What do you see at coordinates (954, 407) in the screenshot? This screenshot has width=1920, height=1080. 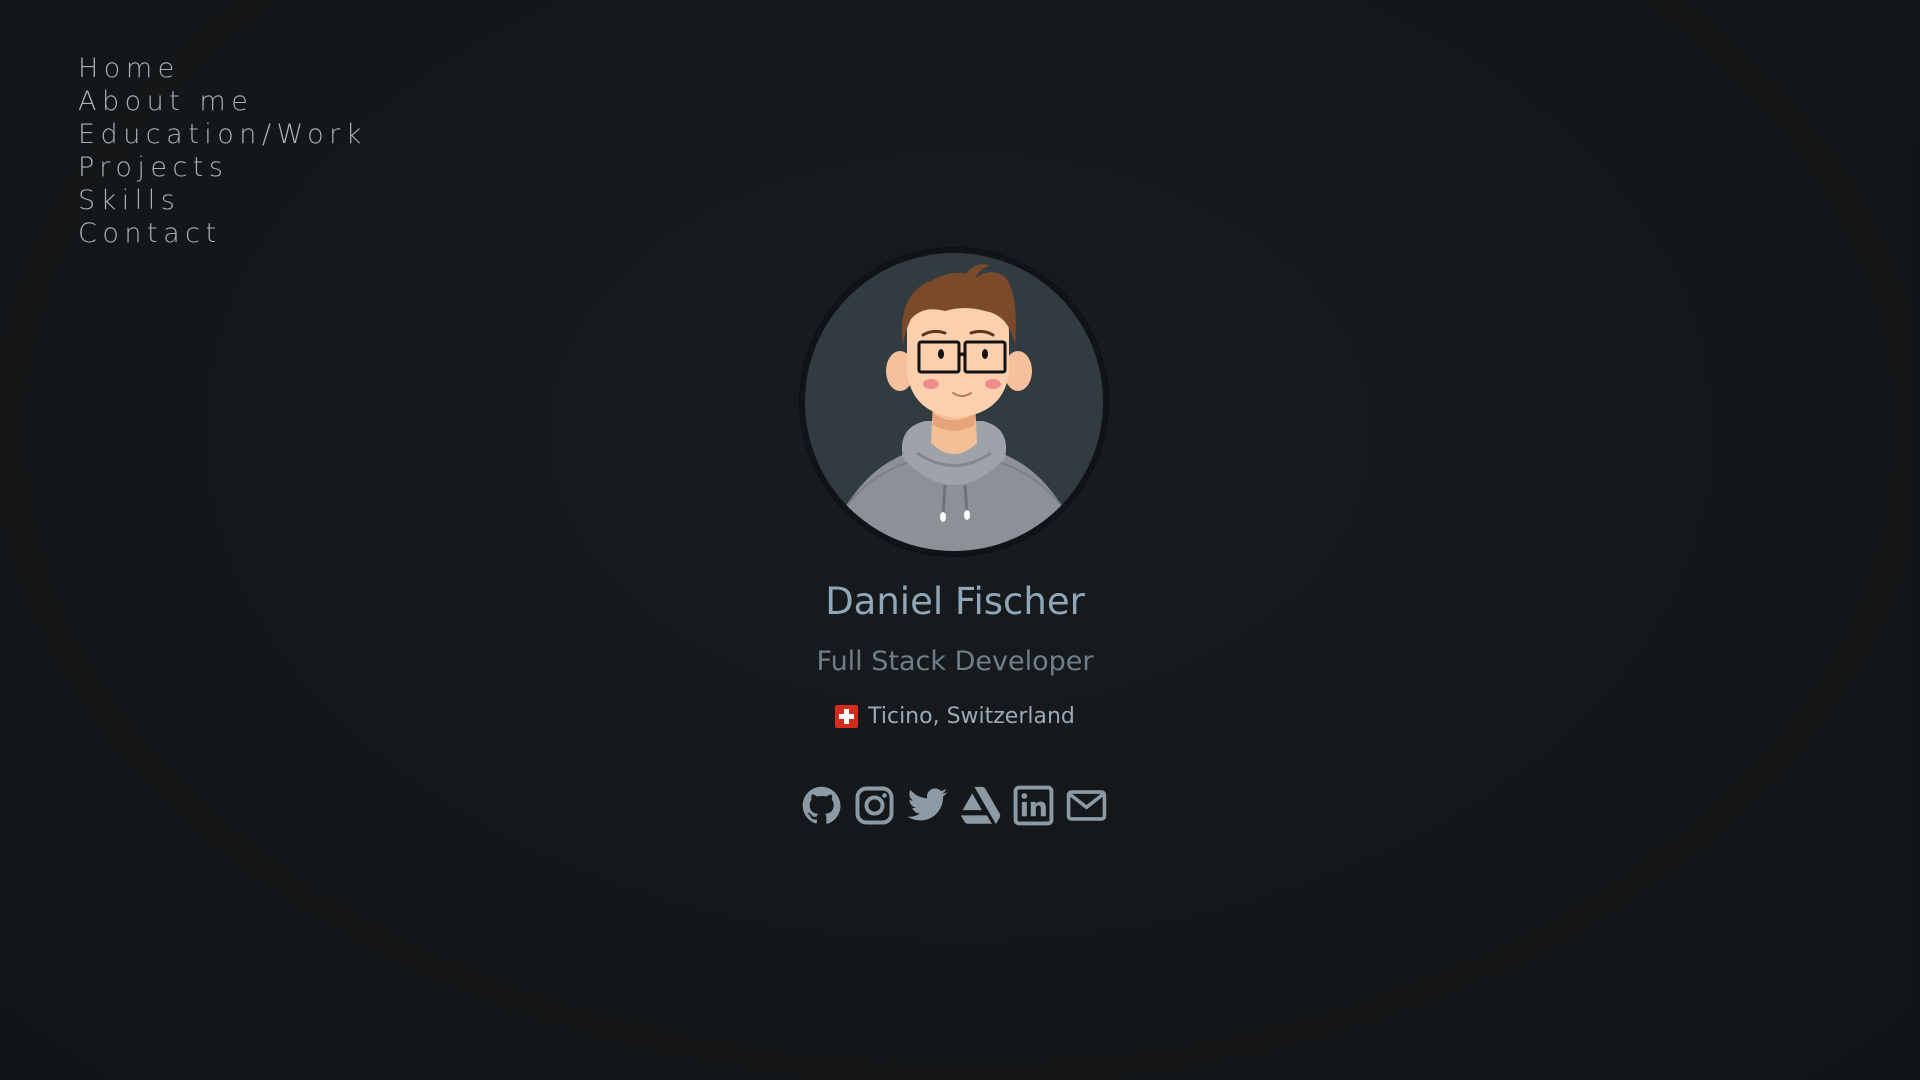 I see `avatar-illustration` at bounding box center [954, 407].